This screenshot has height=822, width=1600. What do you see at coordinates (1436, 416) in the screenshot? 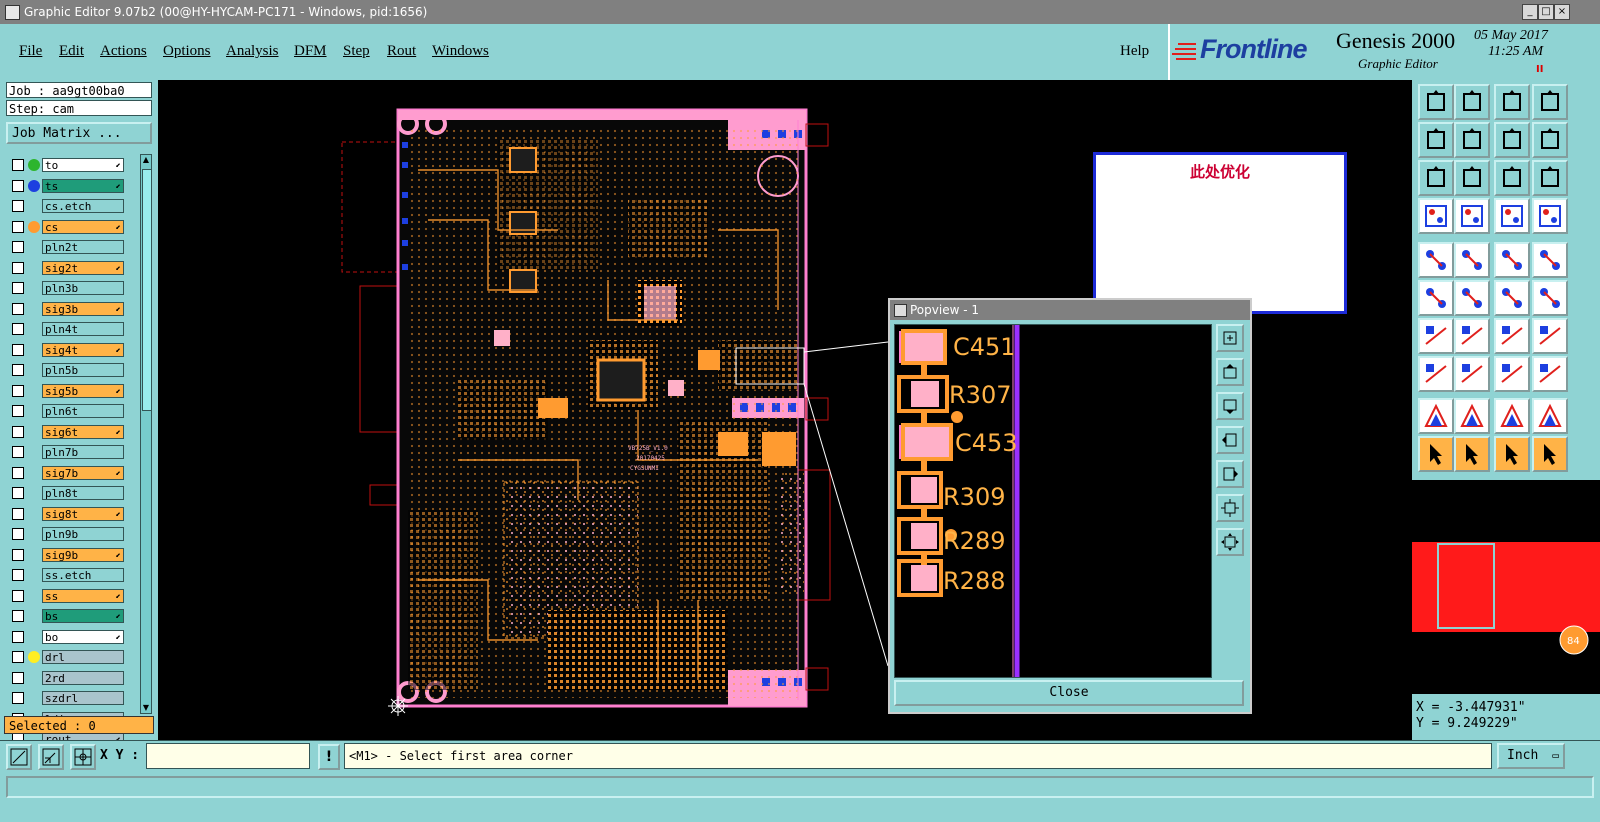
I see `triangle-tool-button` at bounding box center [1436, 416].